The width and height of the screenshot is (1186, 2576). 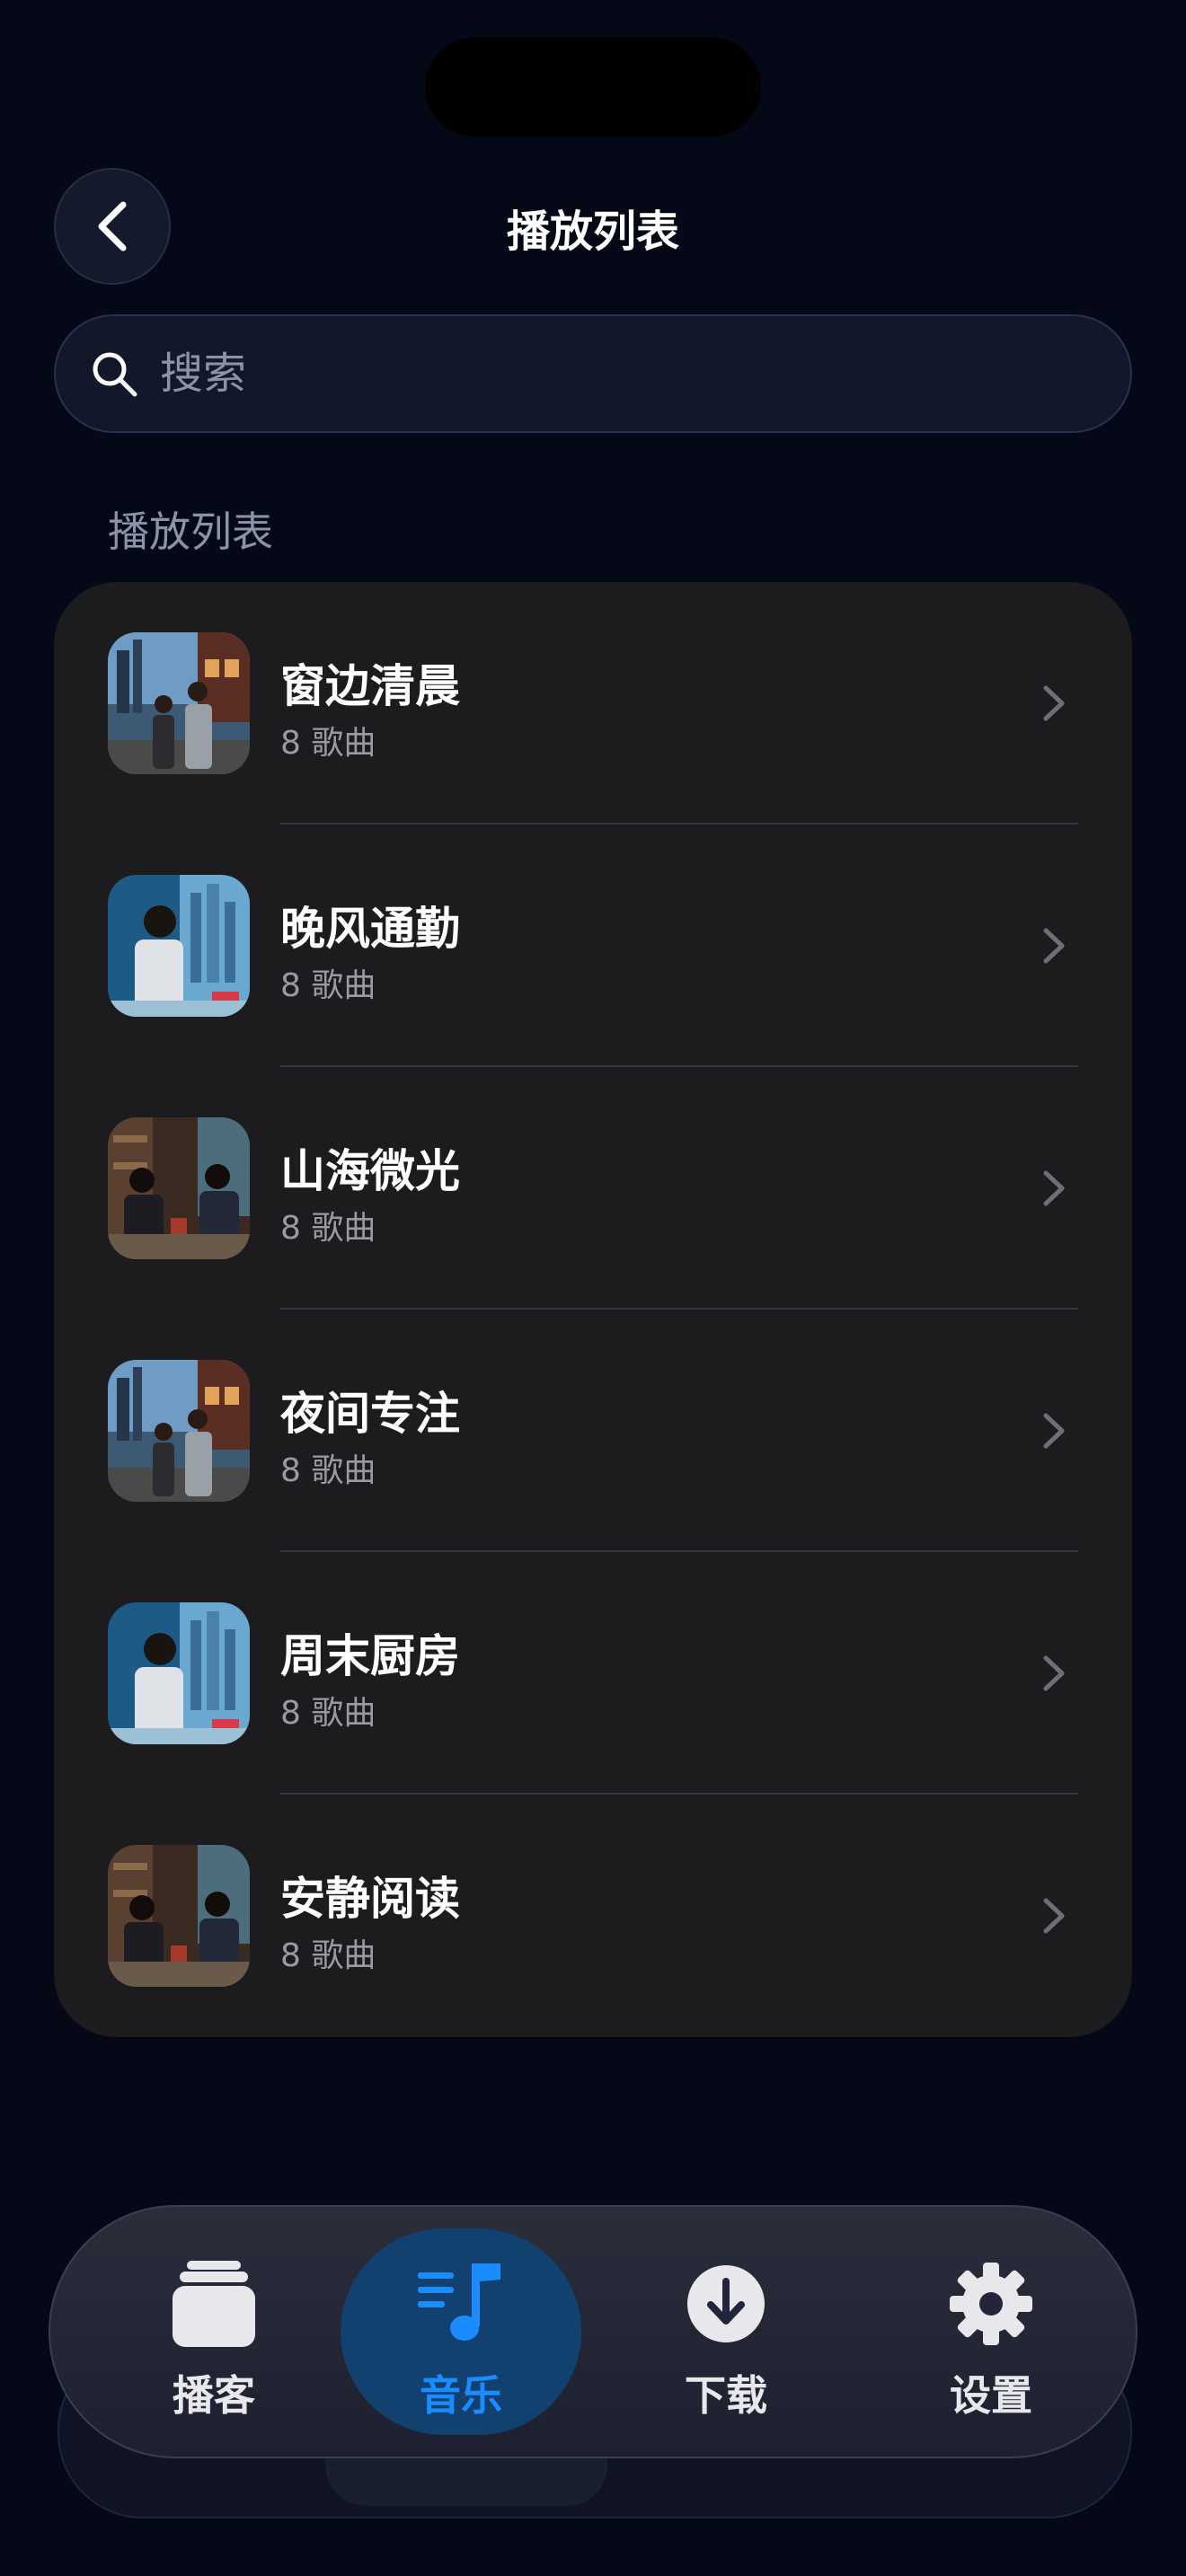 What do you see at coordinates (214, 2395) in the screenshot?
I see `tab-label: 播客` at bounding box center [214, 2395].